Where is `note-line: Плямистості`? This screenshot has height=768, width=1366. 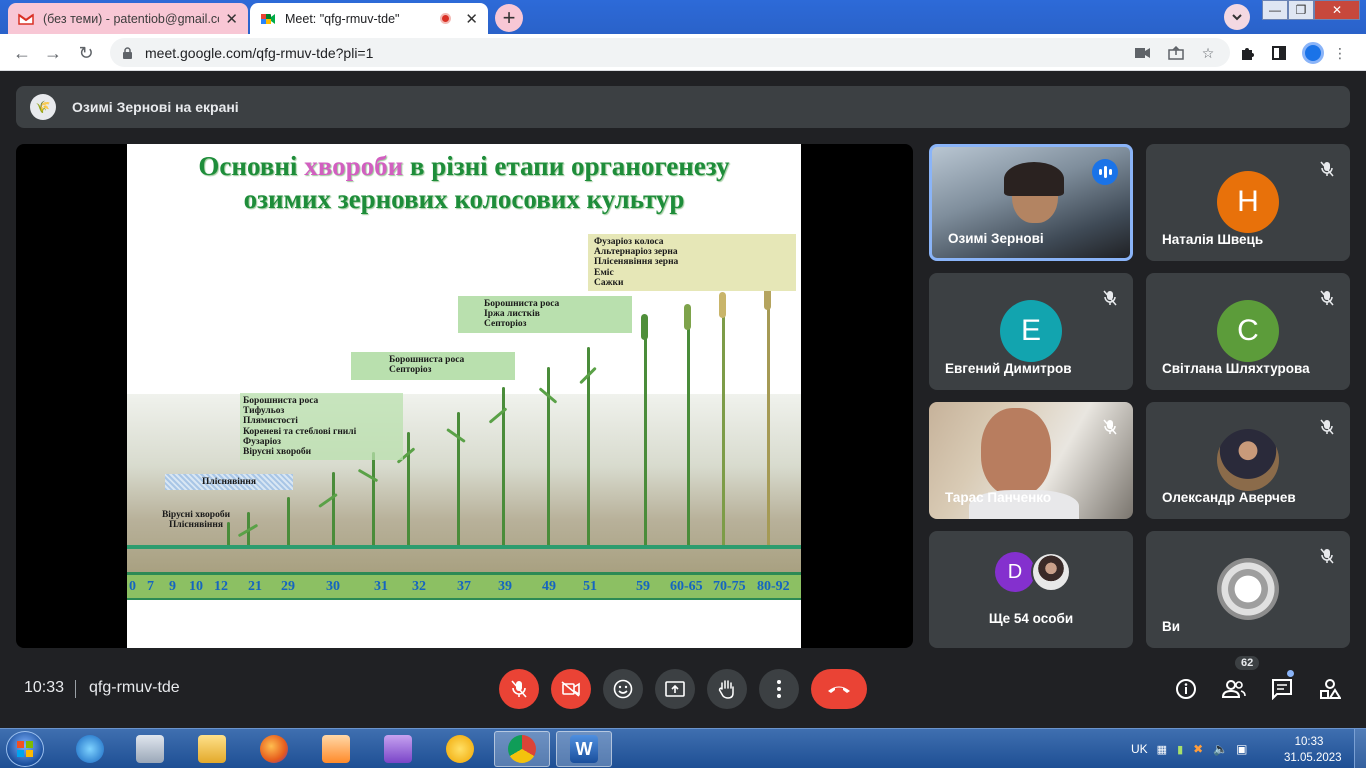
note-line: Плямистості is located at coordinates (270, 421).